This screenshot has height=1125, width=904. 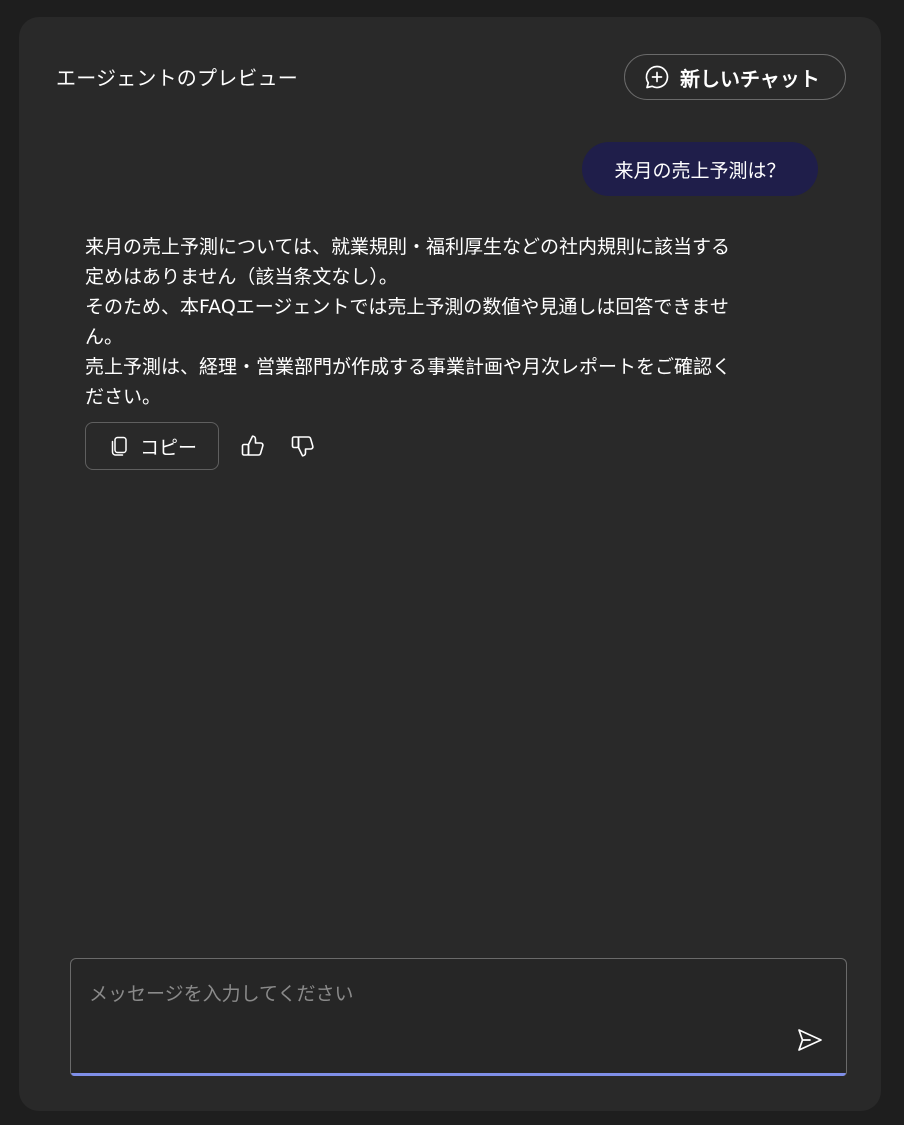 I want to click on new-chat-button: 新しいチャット, so click(x=735, y=77).